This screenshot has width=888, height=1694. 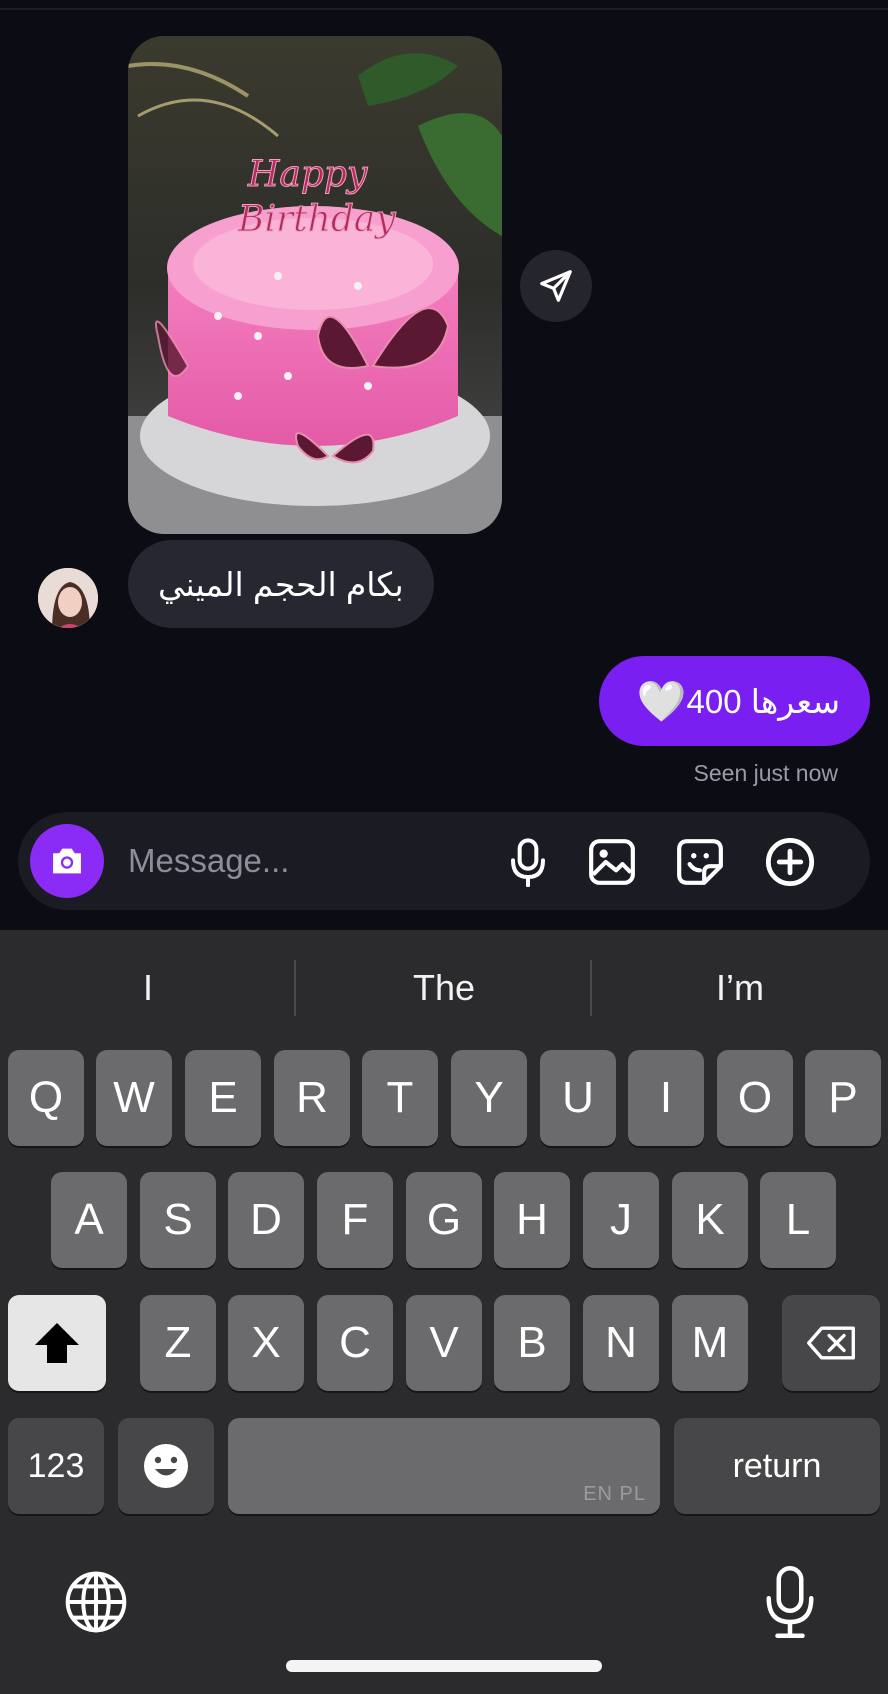 I want to click on numbers-key: 123, so click(x=56, y=1466).